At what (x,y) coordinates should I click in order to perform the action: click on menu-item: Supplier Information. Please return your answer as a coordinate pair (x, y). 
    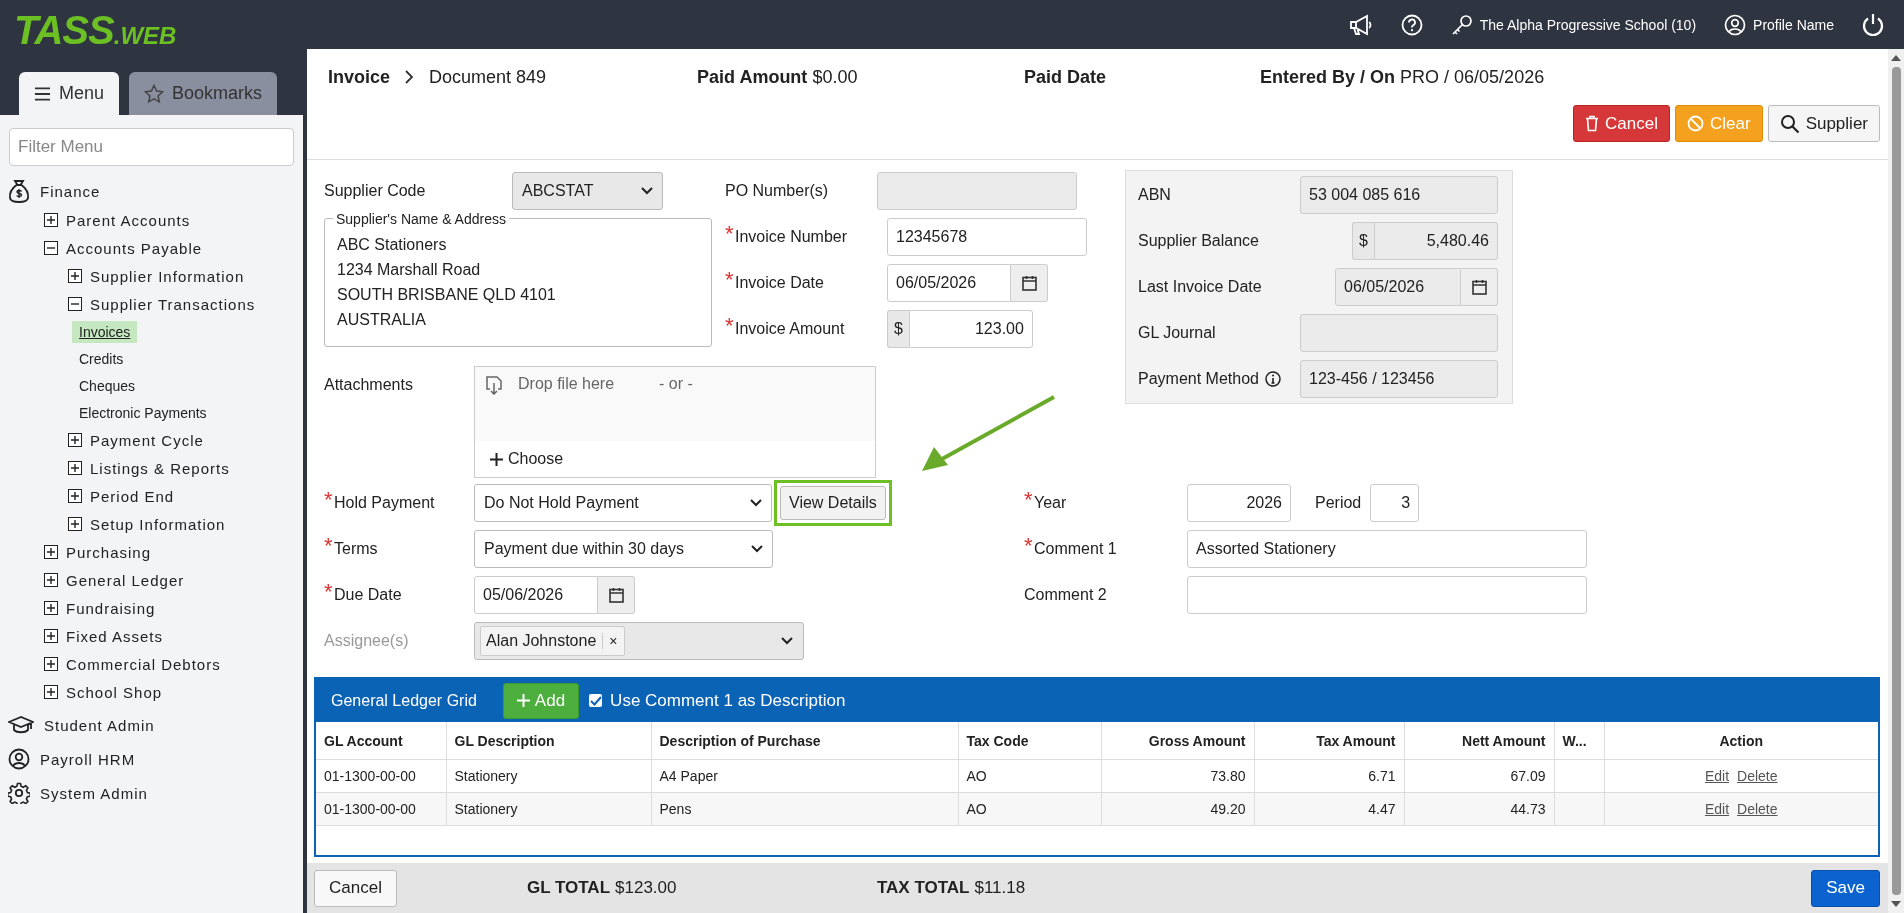
    Looking at the image, I should click on (167, 276).